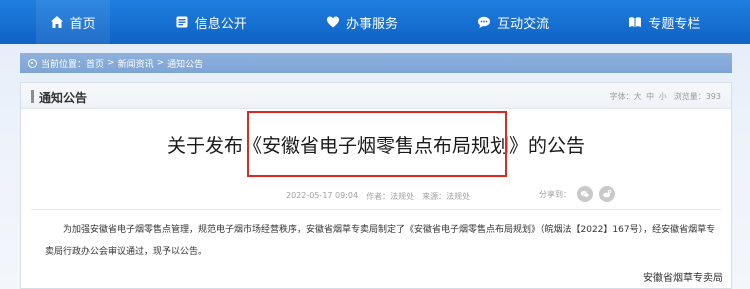 Image resolution: width=750 pixels, height=289 pixels. I want to click on document-icon, so click(182, 22).